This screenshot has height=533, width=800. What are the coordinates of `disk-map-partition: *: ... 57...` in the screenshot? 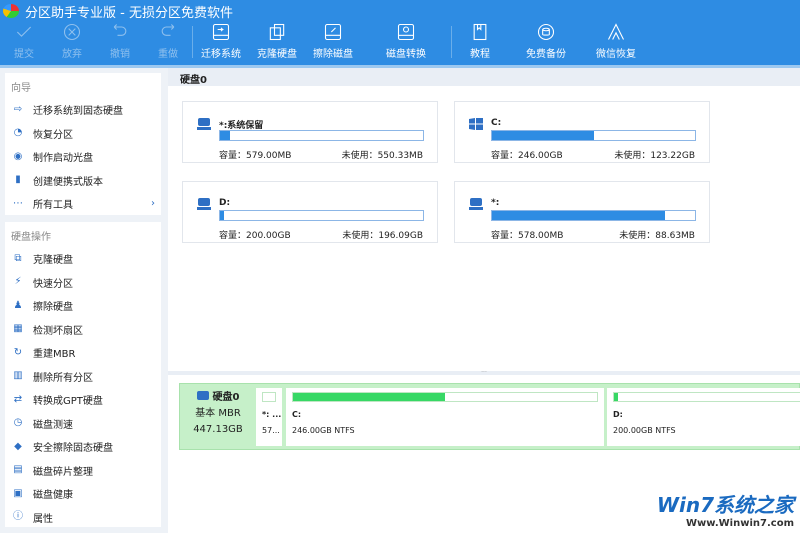 It's located at (269, 417).